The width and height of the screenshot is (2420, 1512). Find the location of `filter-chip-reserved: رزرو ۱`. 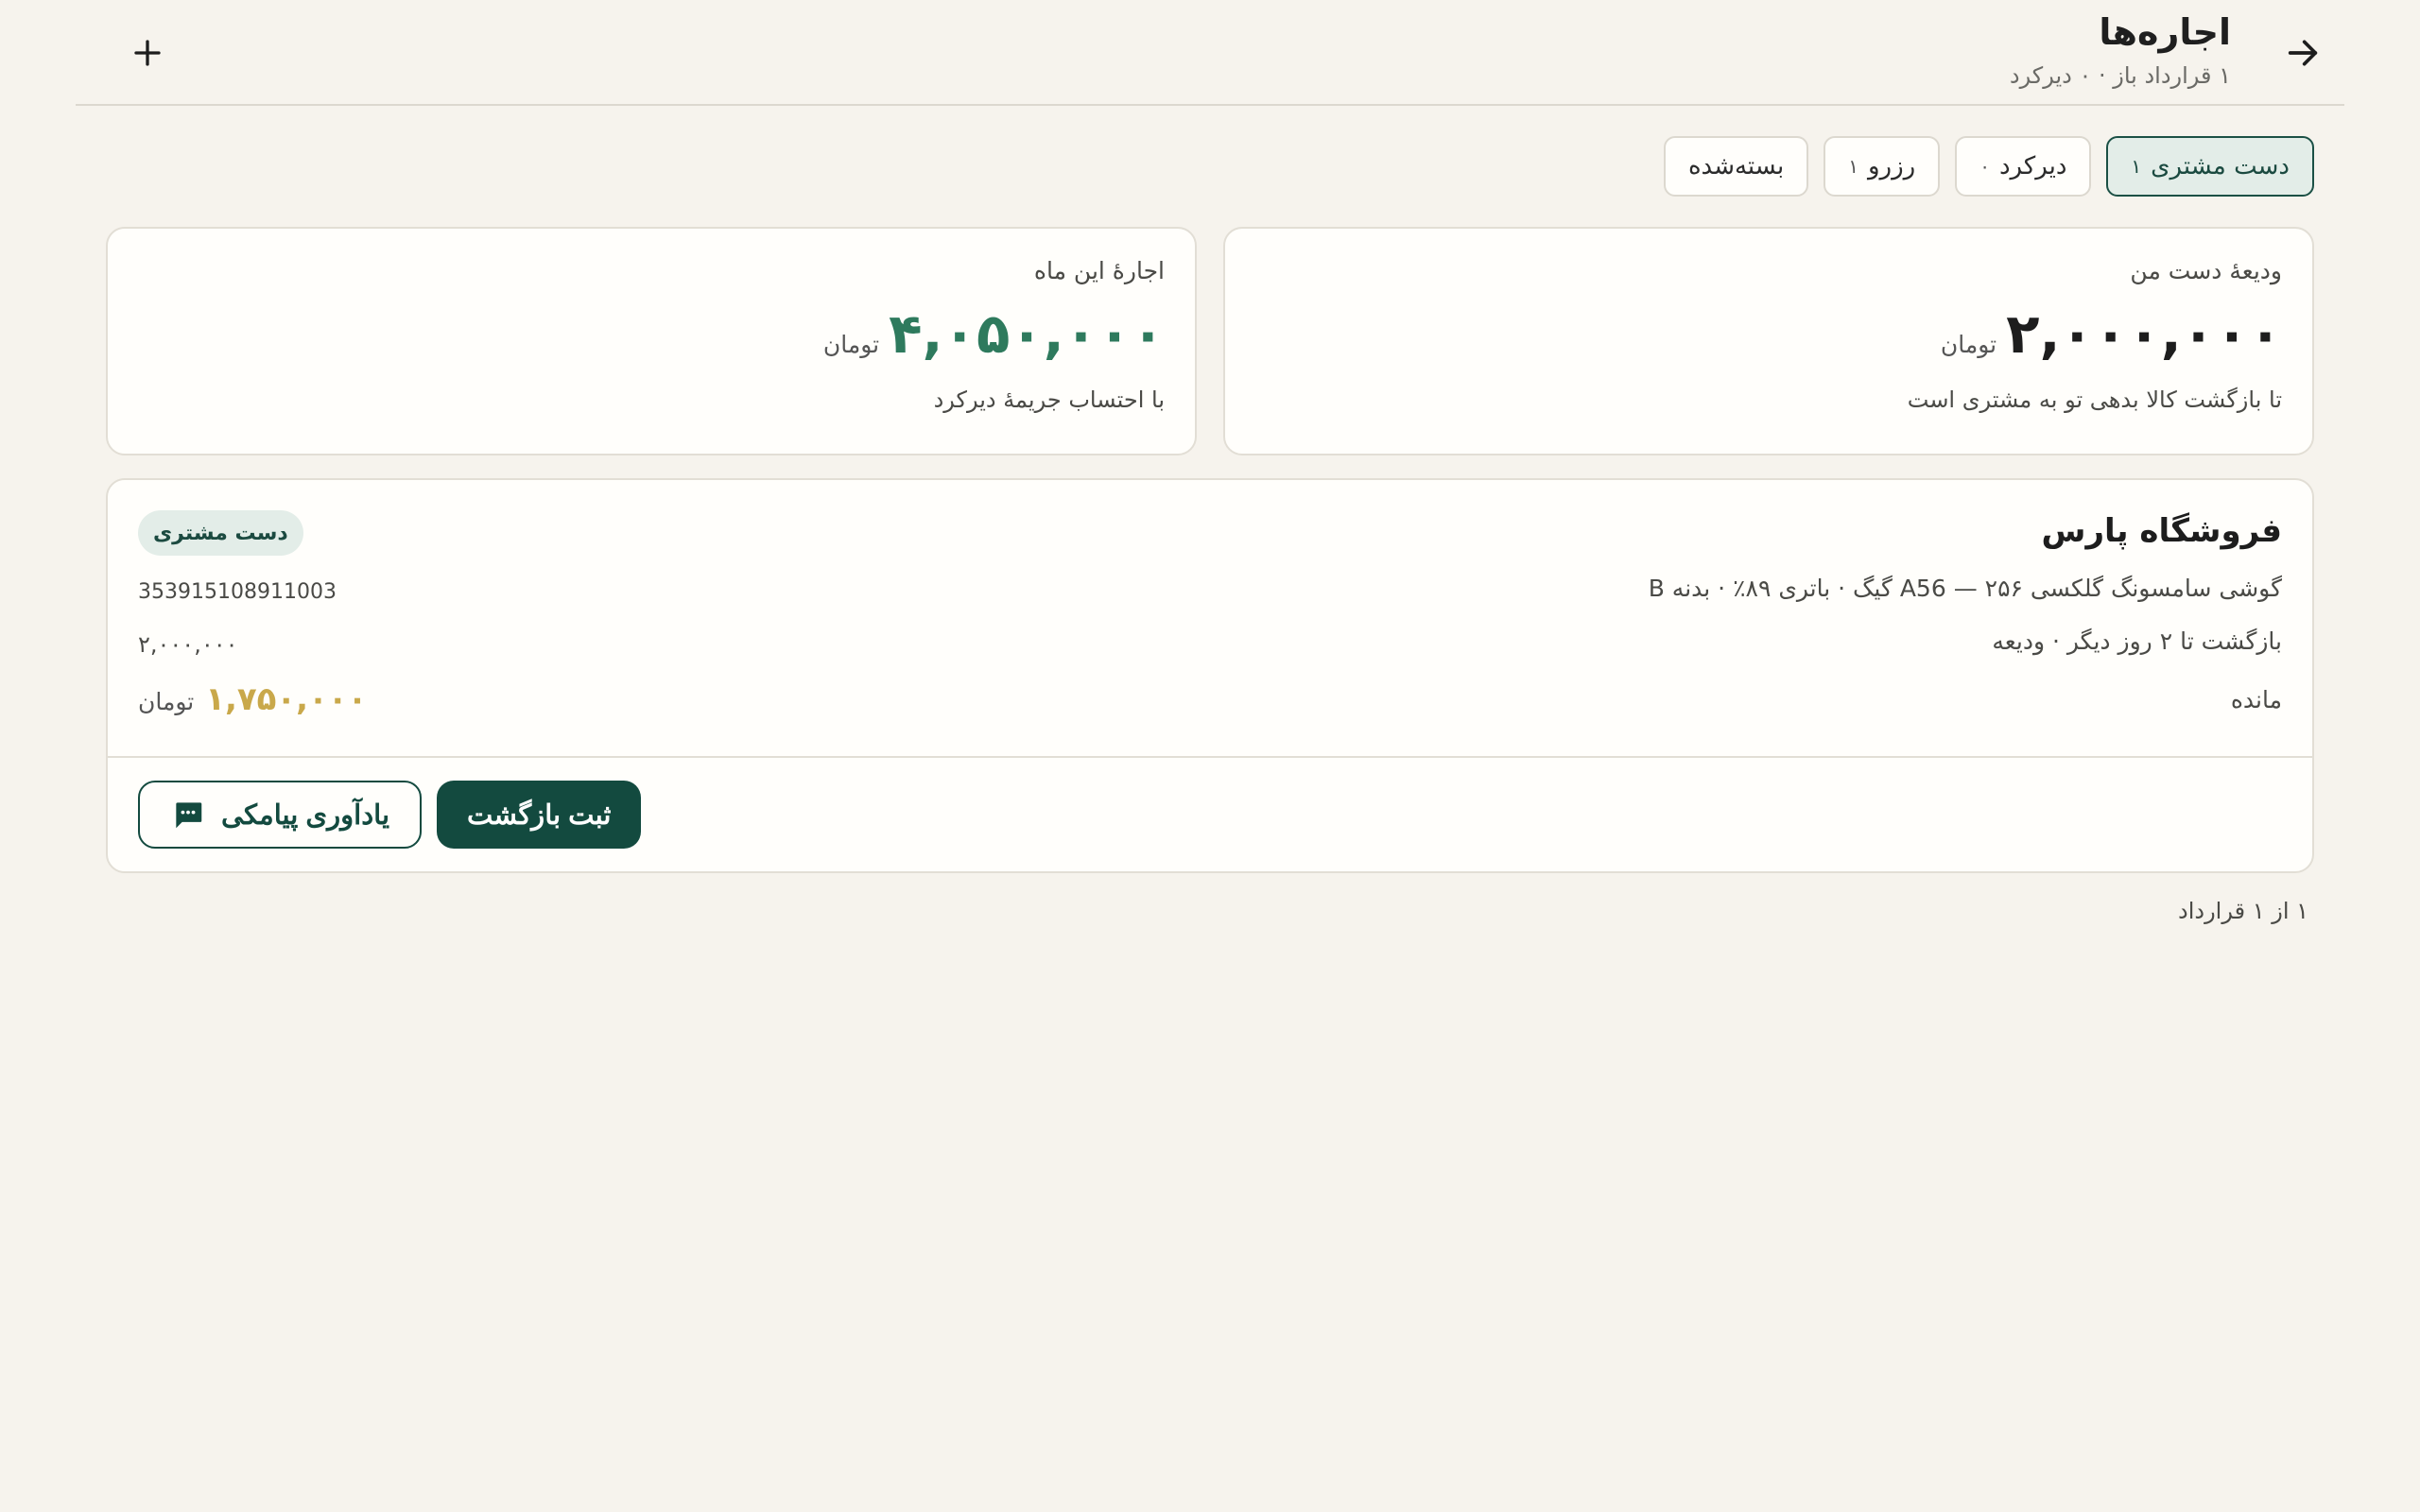

filter-chip-reserved: رزرو ۱ is located at coordinates (1882, 166).